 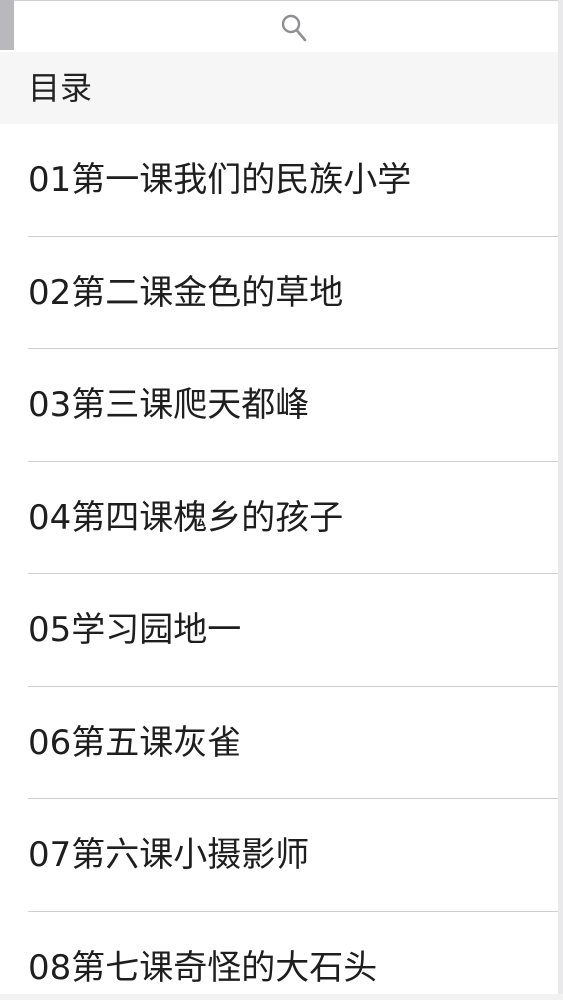 What do you see at coordinates (279, 88) in the screenshot?
I see `section-header: 目录` at bounding box center [279, 88].